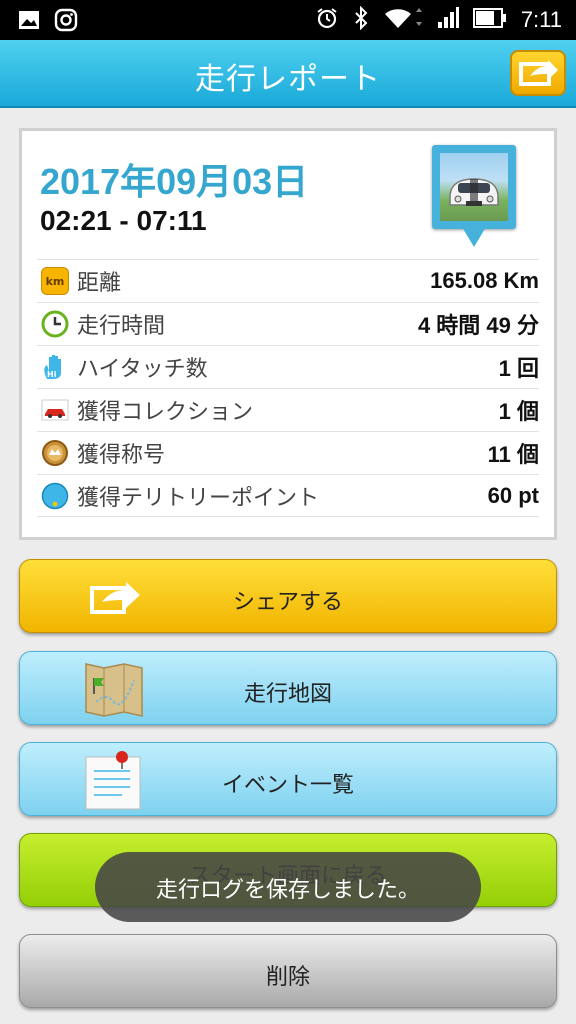 The image size is (576, 1024). I want to click on svg-text: Hi, so click(52, 374).